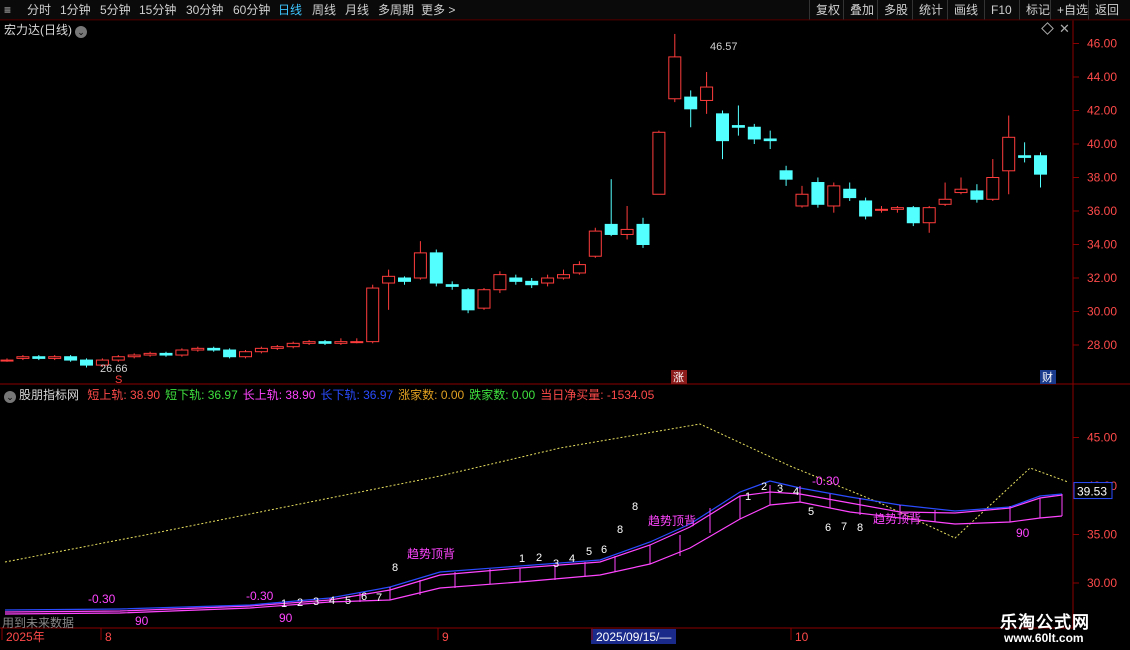  Describe the element at coordinates (108, 637) in the screenshot. I see `date-label: 8` at that location.